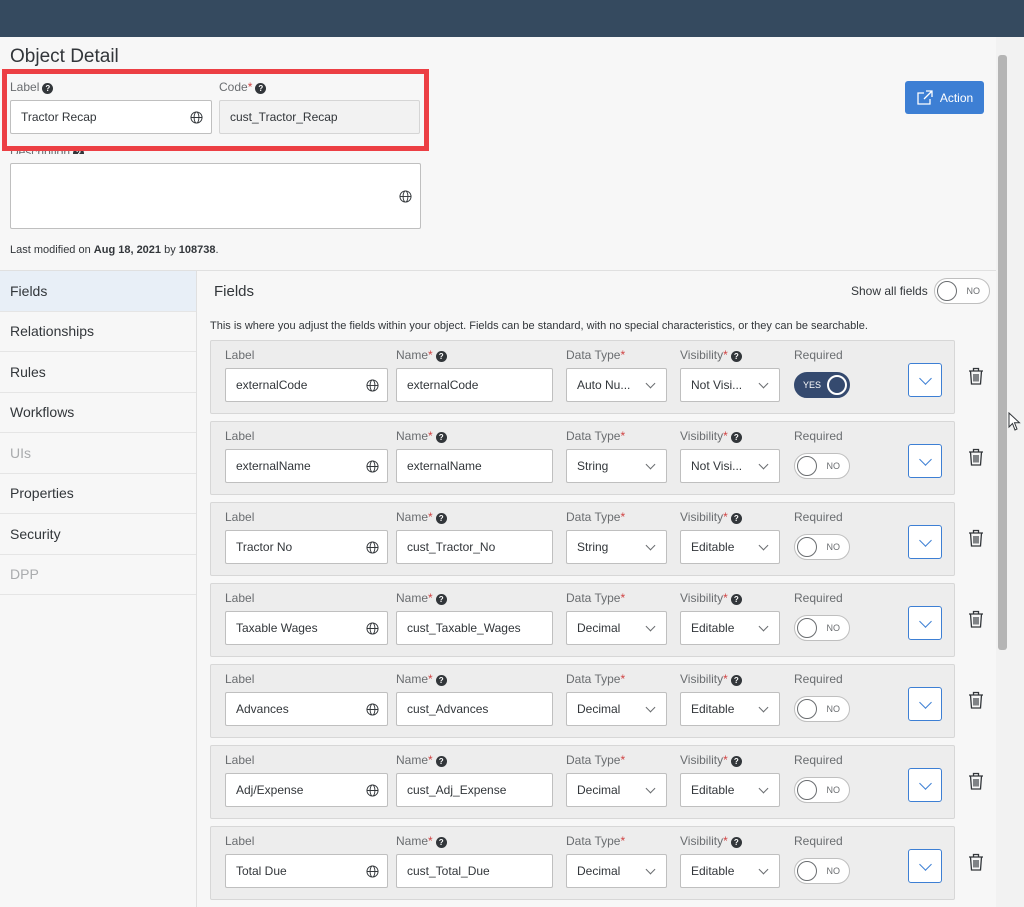 The width and height of the screenshot is (1024, 907). Describe the element at coordinates (98, 534) in the screenshot. I see `sidebar-item-security: Security` at that location.